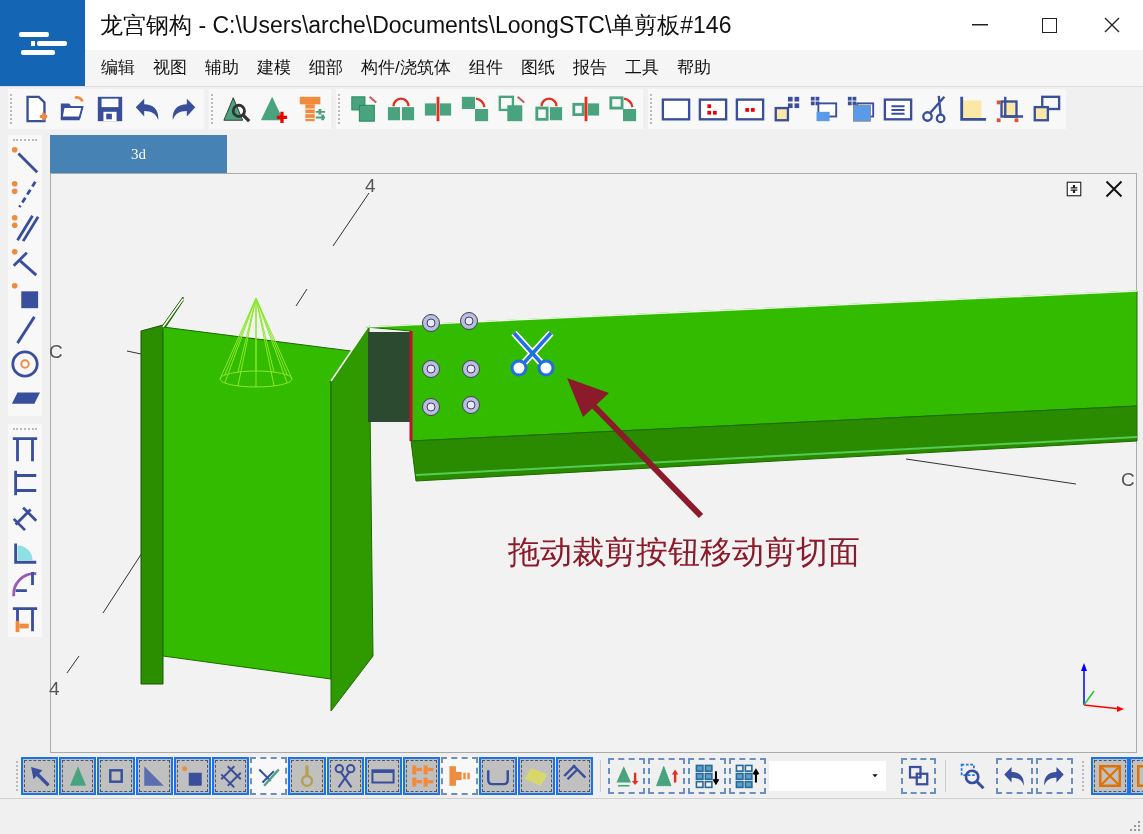 The height and width of the screenshot is (834, 1143). Describe the element at coordinates (25, 296) in the screenshot. I see `point-square-icon` at that location.